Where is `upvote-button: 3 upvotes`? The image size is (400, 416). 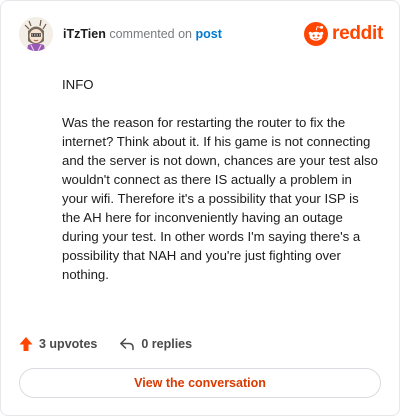
upvote-button: 3 upvotes is located at coordinates (58, 344).